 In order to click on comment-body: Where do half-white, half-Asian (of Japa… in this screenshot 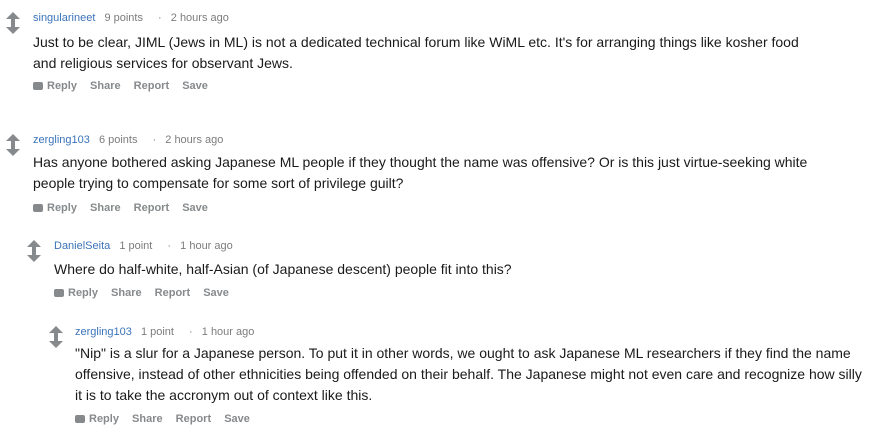, I will do `click(283, 269)`.